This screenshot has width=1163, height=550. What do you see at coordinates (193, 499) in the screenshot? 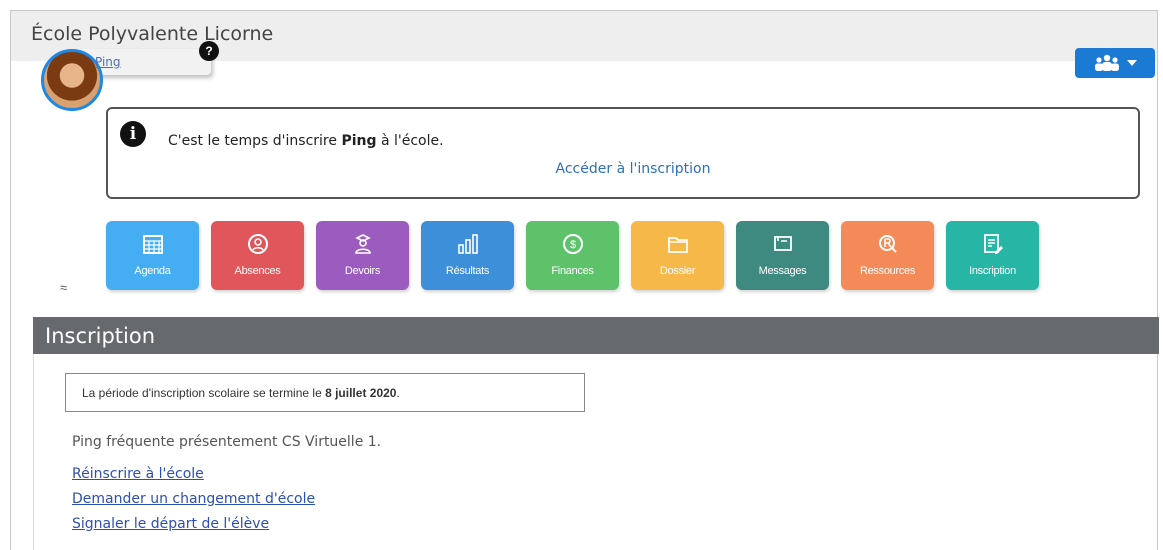
I see `change-school-link: Demander un changement d'école` at bounding box center [193, 499].